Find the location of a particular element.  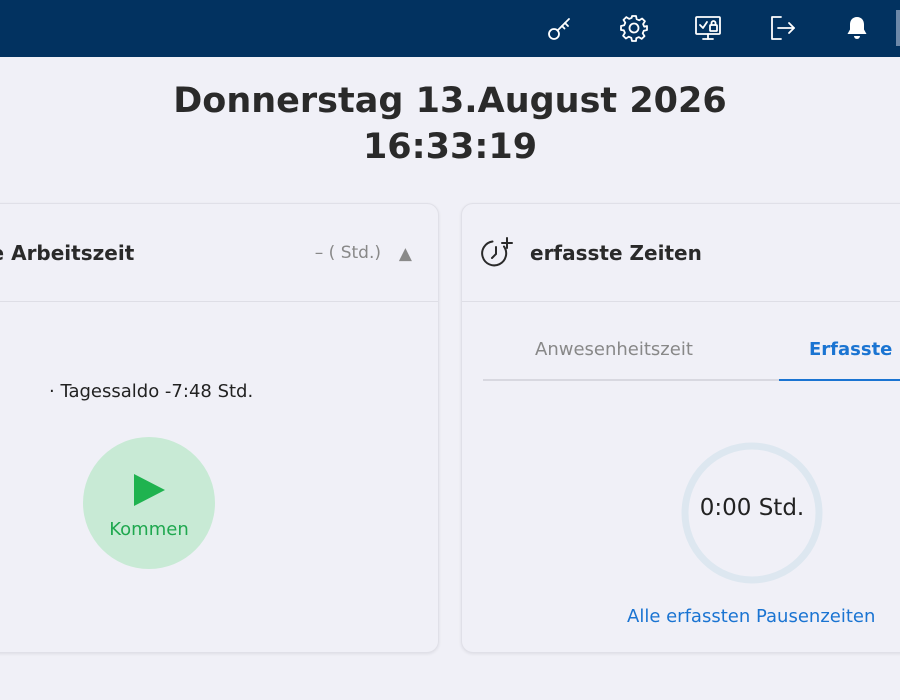

recorded-times-card-title: erfasste Zeiten is located at coordinates (616, 253).